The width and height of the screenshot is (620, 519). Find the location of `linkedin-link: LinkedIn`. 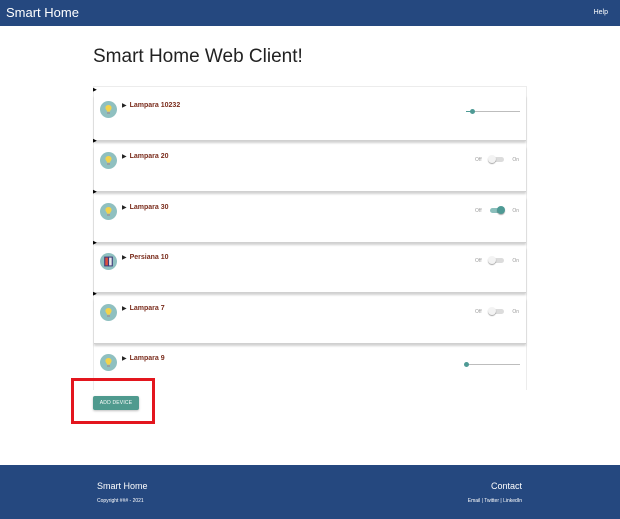

linkedin-link: LinkedIn is located at coordinates (512, 501).